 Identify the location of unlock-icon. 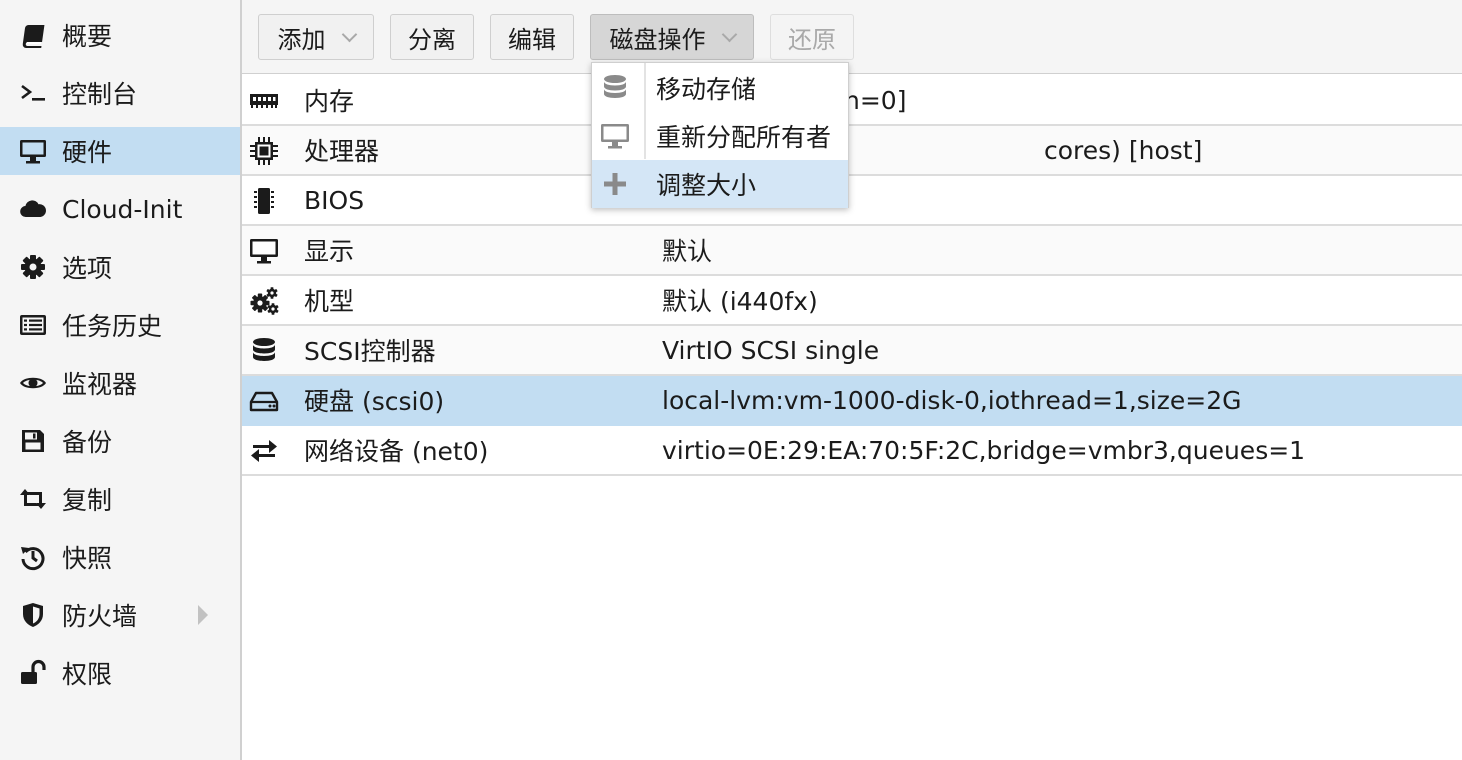
(33, 673).